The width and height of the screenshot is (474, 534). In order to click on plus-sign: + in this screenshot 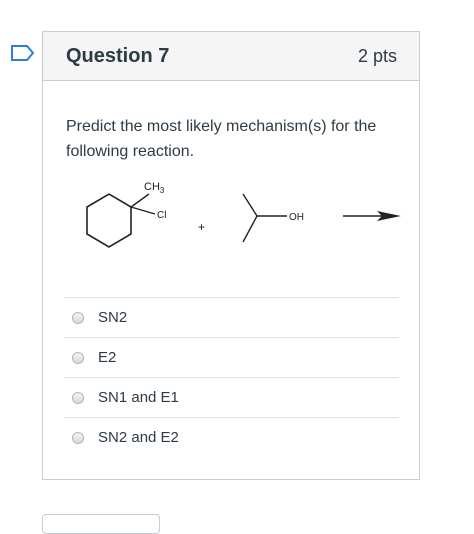, I will do `click(201, 227)`.